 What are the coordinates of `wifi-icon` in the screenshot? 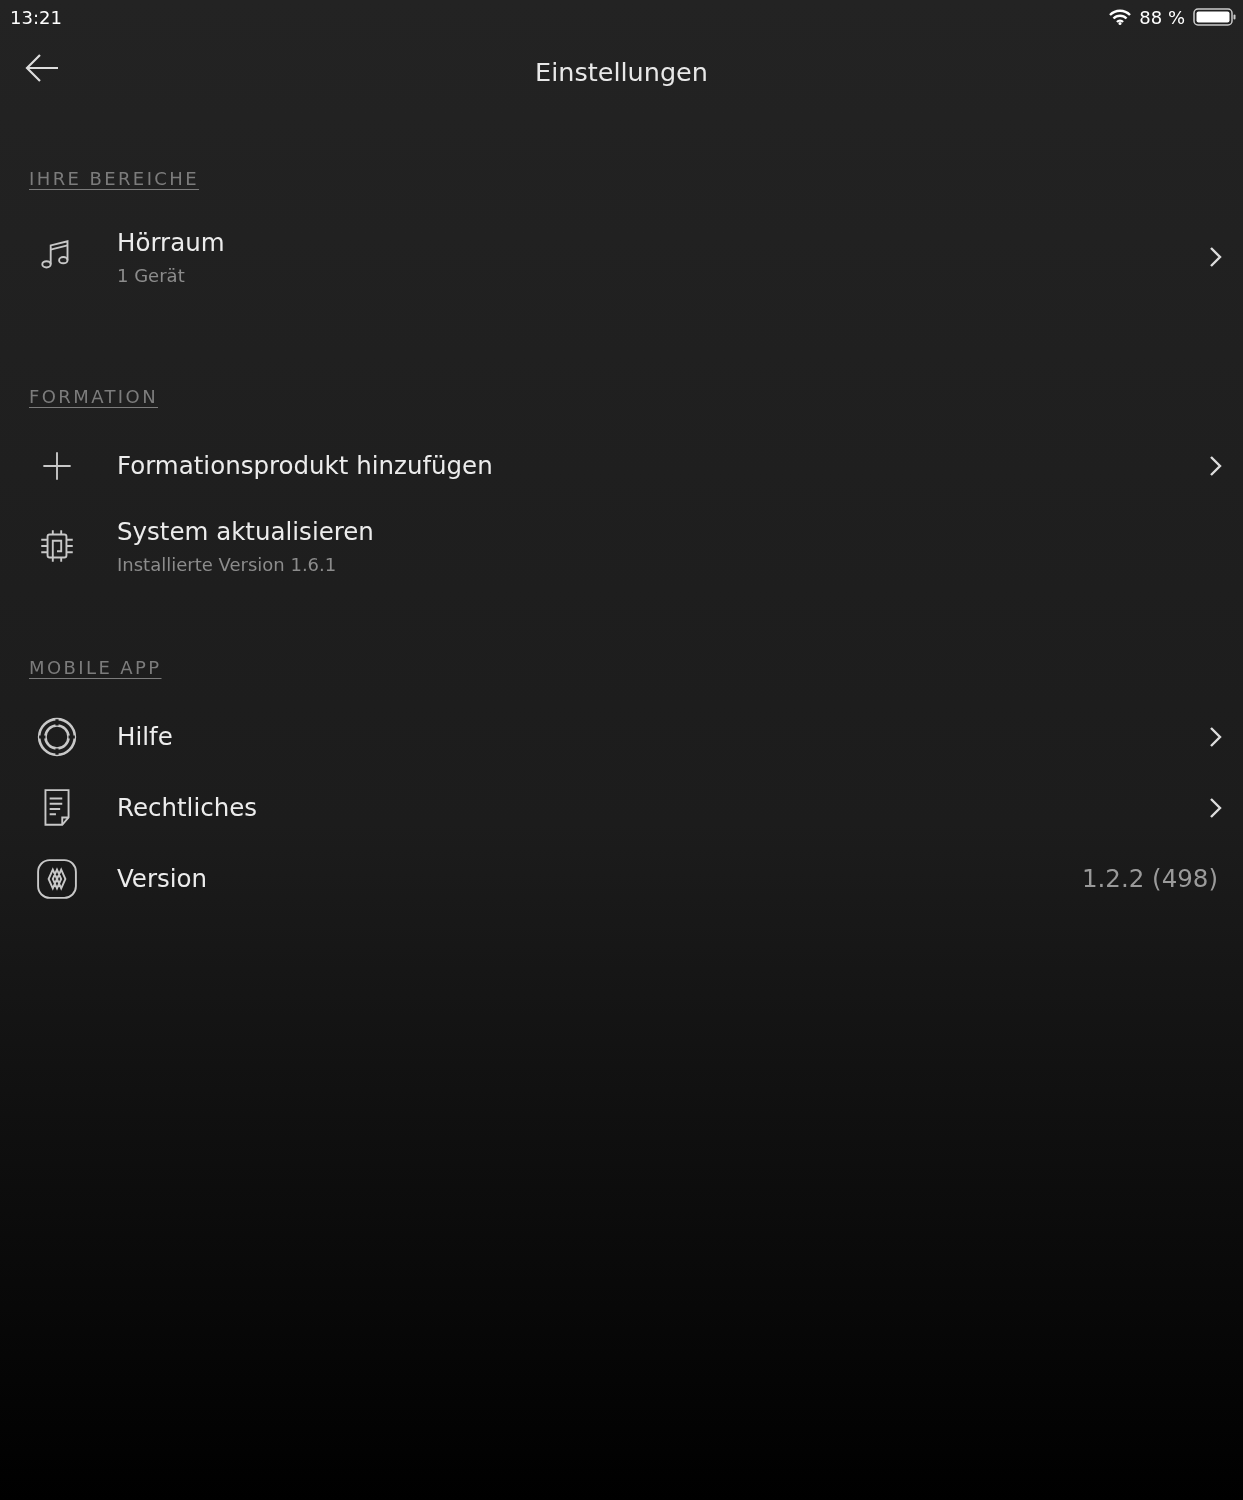 It's located at (1120, 17).